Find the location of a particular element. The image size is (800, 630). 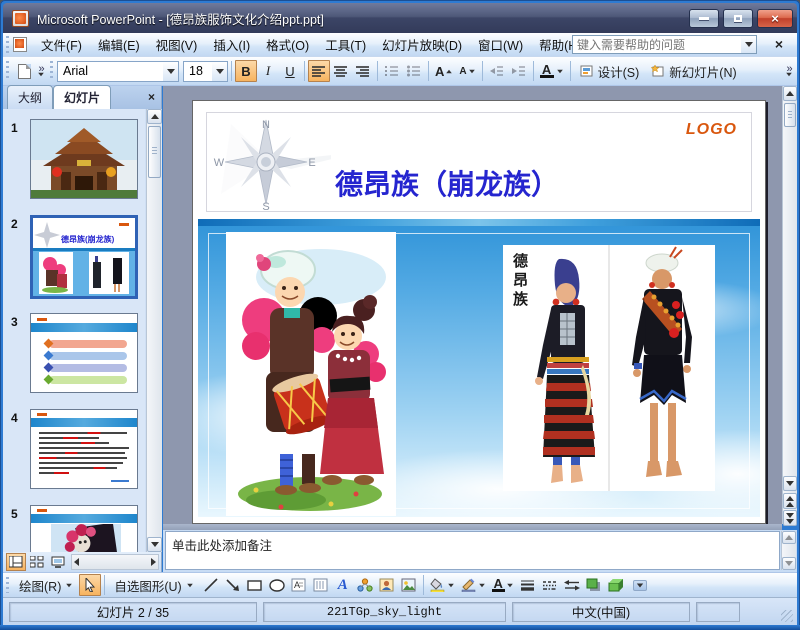

clip-art-button is located at coordinates (387, 585).